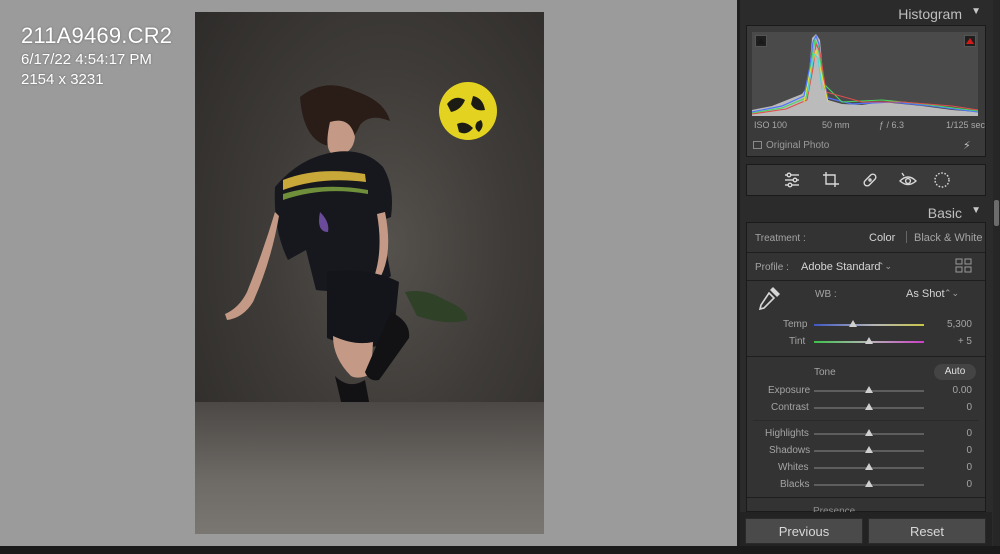 The width and height of the screenshot is (1000, 554). What do you see at coordinates (930, 14) in the screenshot?
I see `histogram-title: Histogram` at bounding box center [930, 14].